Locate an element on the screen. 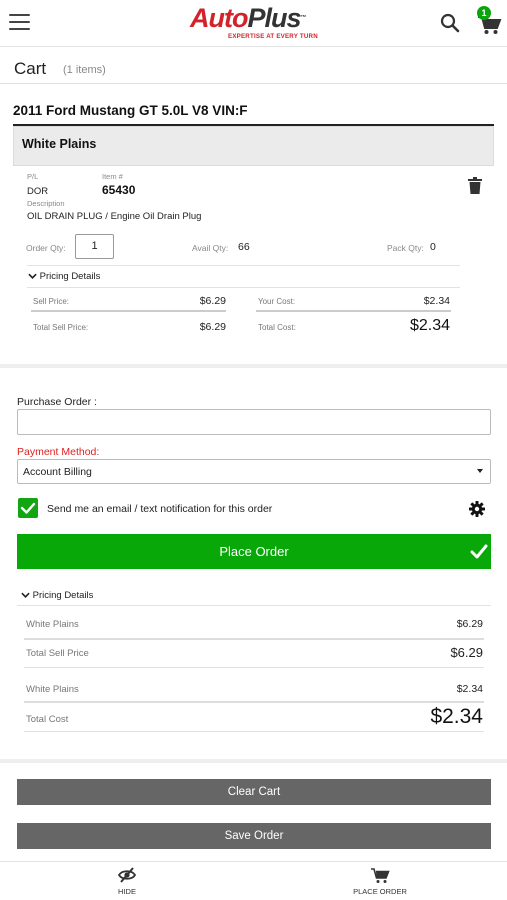 This screenshot has width=507, height=900. autoplus-logo: AutoPlus™ EXPERTISE AT EVERY TURN is located at coordinates (255, 24).